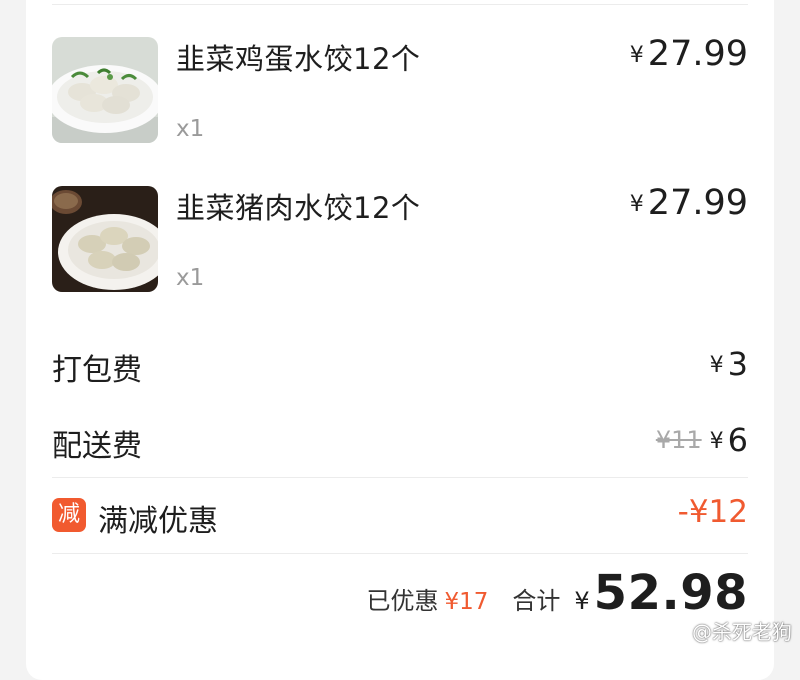 Image resolution: width=800 pixels, height=680 pixels. What do you see at coordinates (536, 601) in the screenshot?
I see `total-label: 合计` at bounding box center [536, 601].